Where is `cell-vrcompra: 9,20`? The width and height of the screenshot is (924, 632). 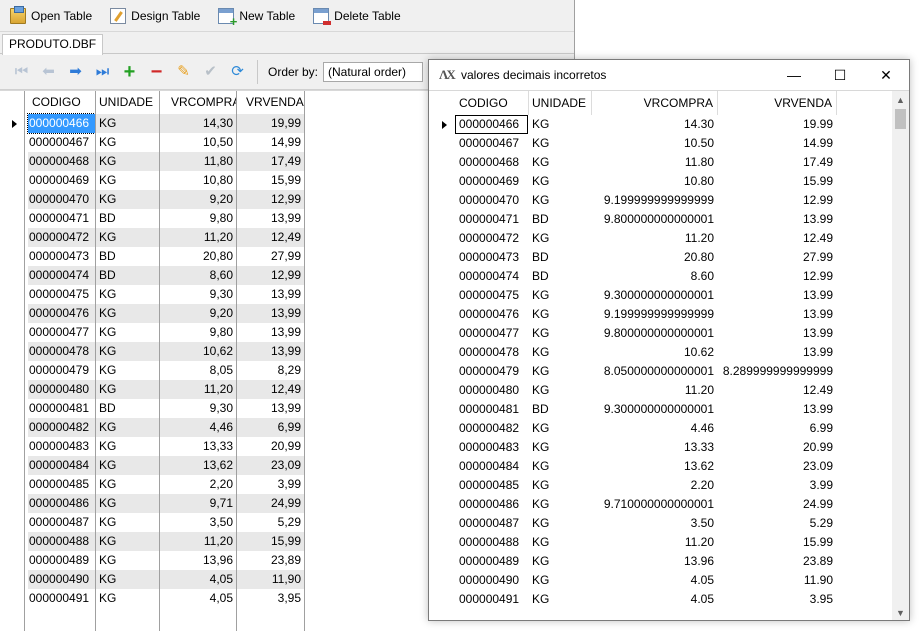
cell-vrcompra: 9,20 is located at coordinates (197, 199).